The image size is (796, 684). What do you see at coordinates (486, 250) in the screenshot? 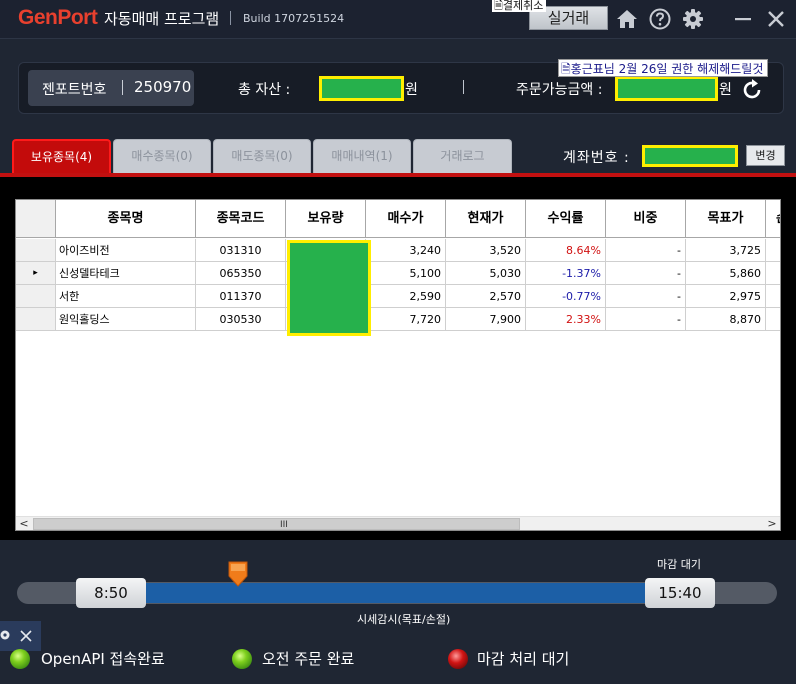
I see `current-price: 3,520` at bounding box center [486, 250].